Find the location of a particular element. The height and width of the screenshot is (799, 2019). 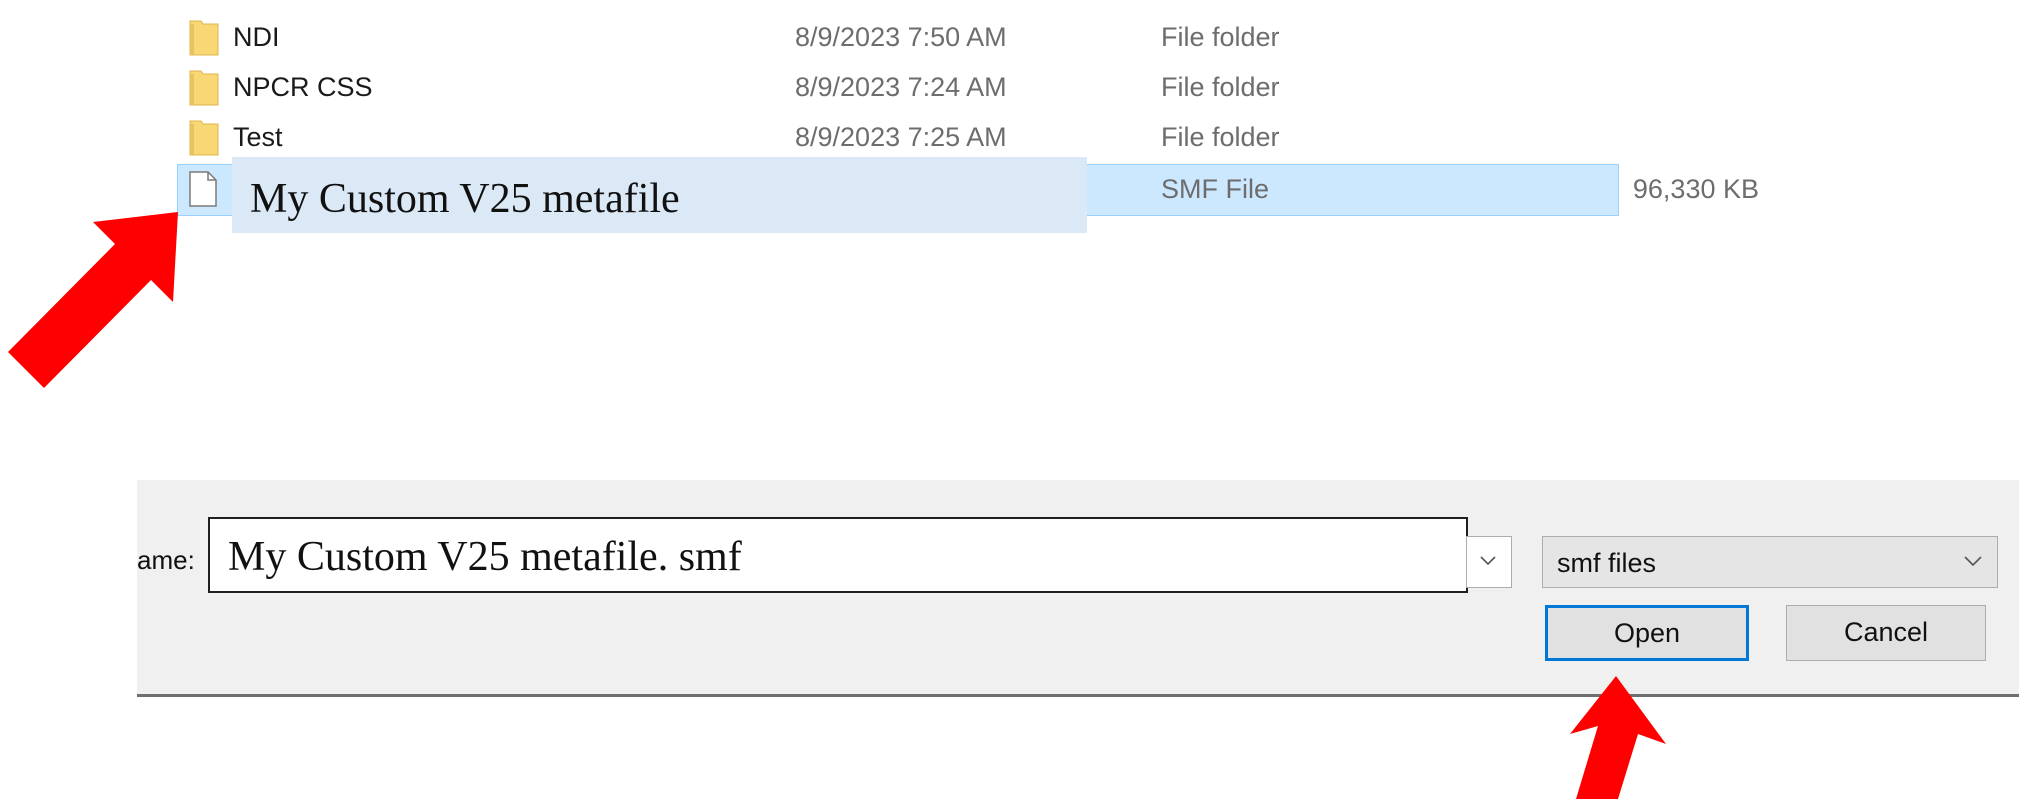

selected-file-name-callout: My Custom V25 metafile is located at coordinates (659, 195).